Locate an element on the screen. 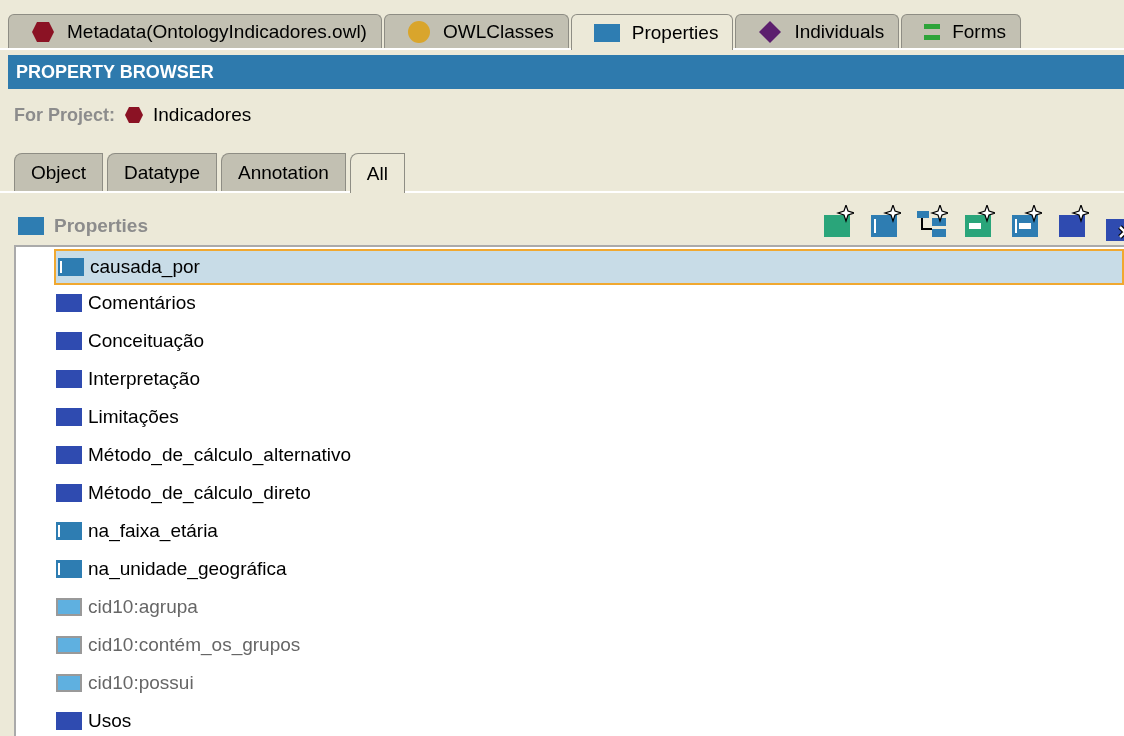 This screenshot has height=736, width=1124. project-label: For Project: is located at coordinates (64, 115).